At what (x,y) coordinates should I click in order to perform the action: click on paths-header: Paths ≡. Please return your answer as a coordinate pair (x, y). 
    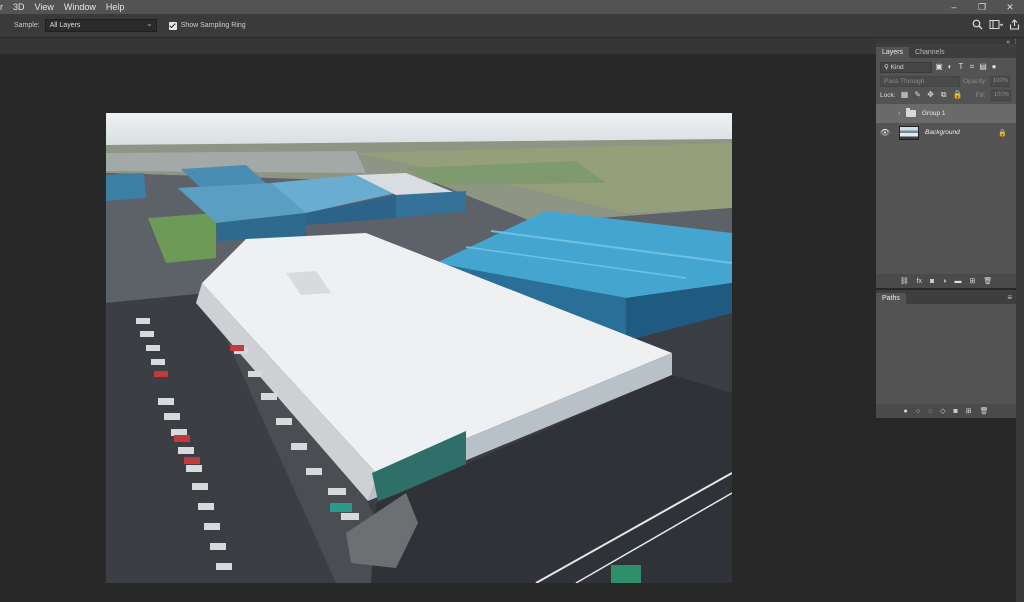
    Looking at the image, I should click on (946, 297).